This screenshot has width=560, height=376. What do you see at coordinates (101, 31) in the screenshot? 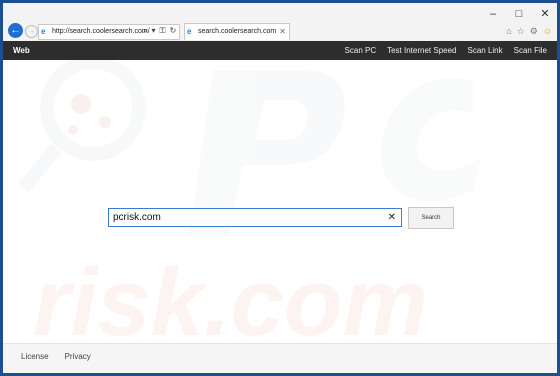
I see `address-url: http://search.coolersearch.com/` at bounding box center [101, 31].